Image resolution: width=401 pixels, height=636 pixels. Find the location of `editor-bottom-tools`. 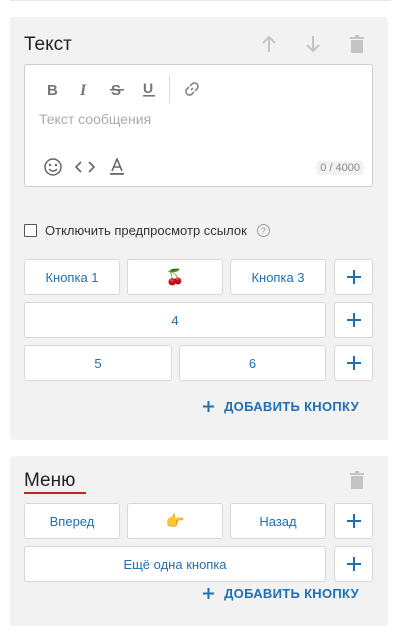

editor-bottom-tools is located at coordinates (85, 167).